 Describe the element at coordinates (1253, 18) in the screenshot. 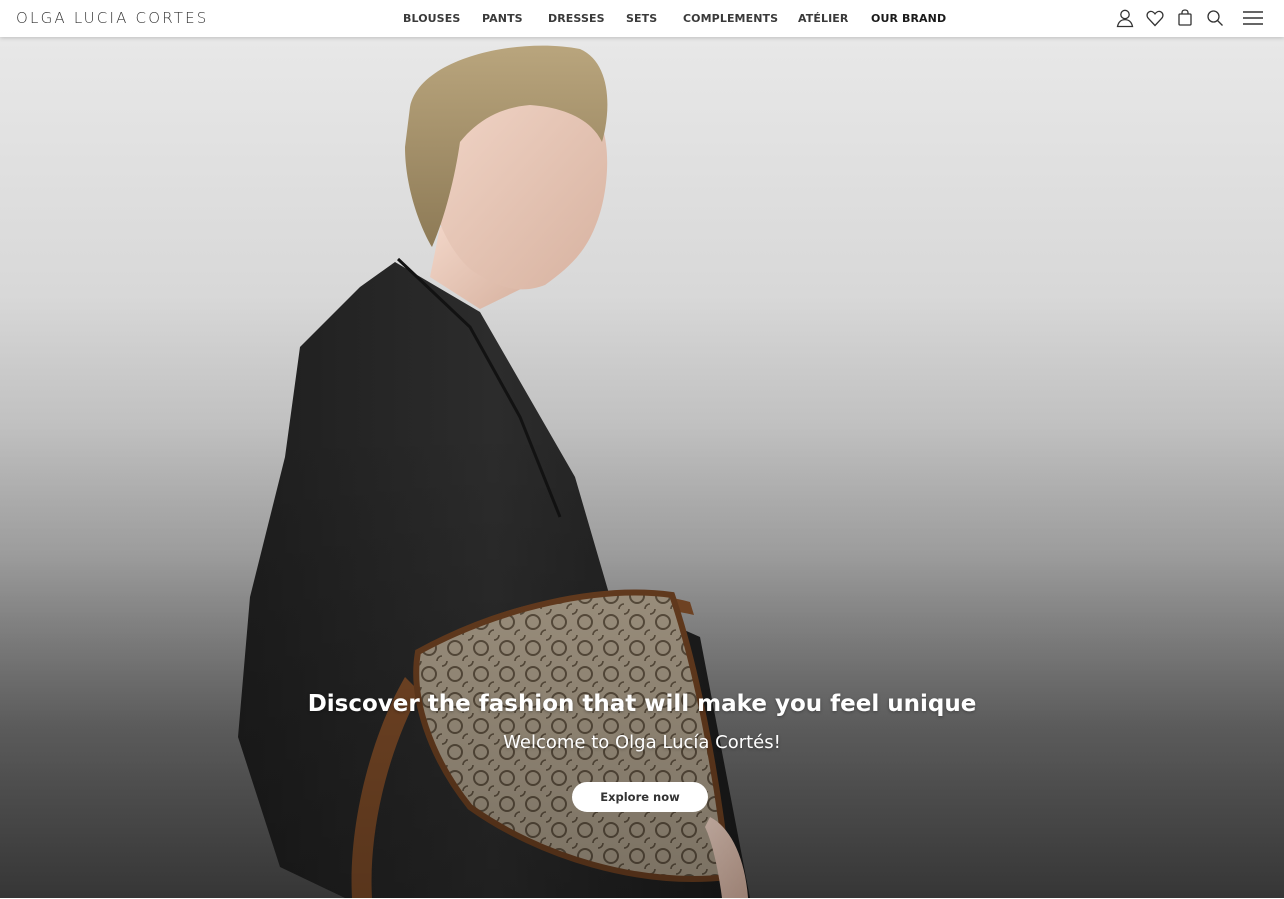

I see `menu-icon` at that location.